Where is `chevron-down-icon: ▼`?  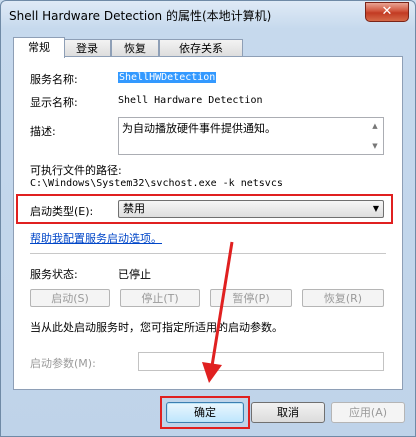
chevron-down-icon: ▼ is located at coordinates (375, 208).